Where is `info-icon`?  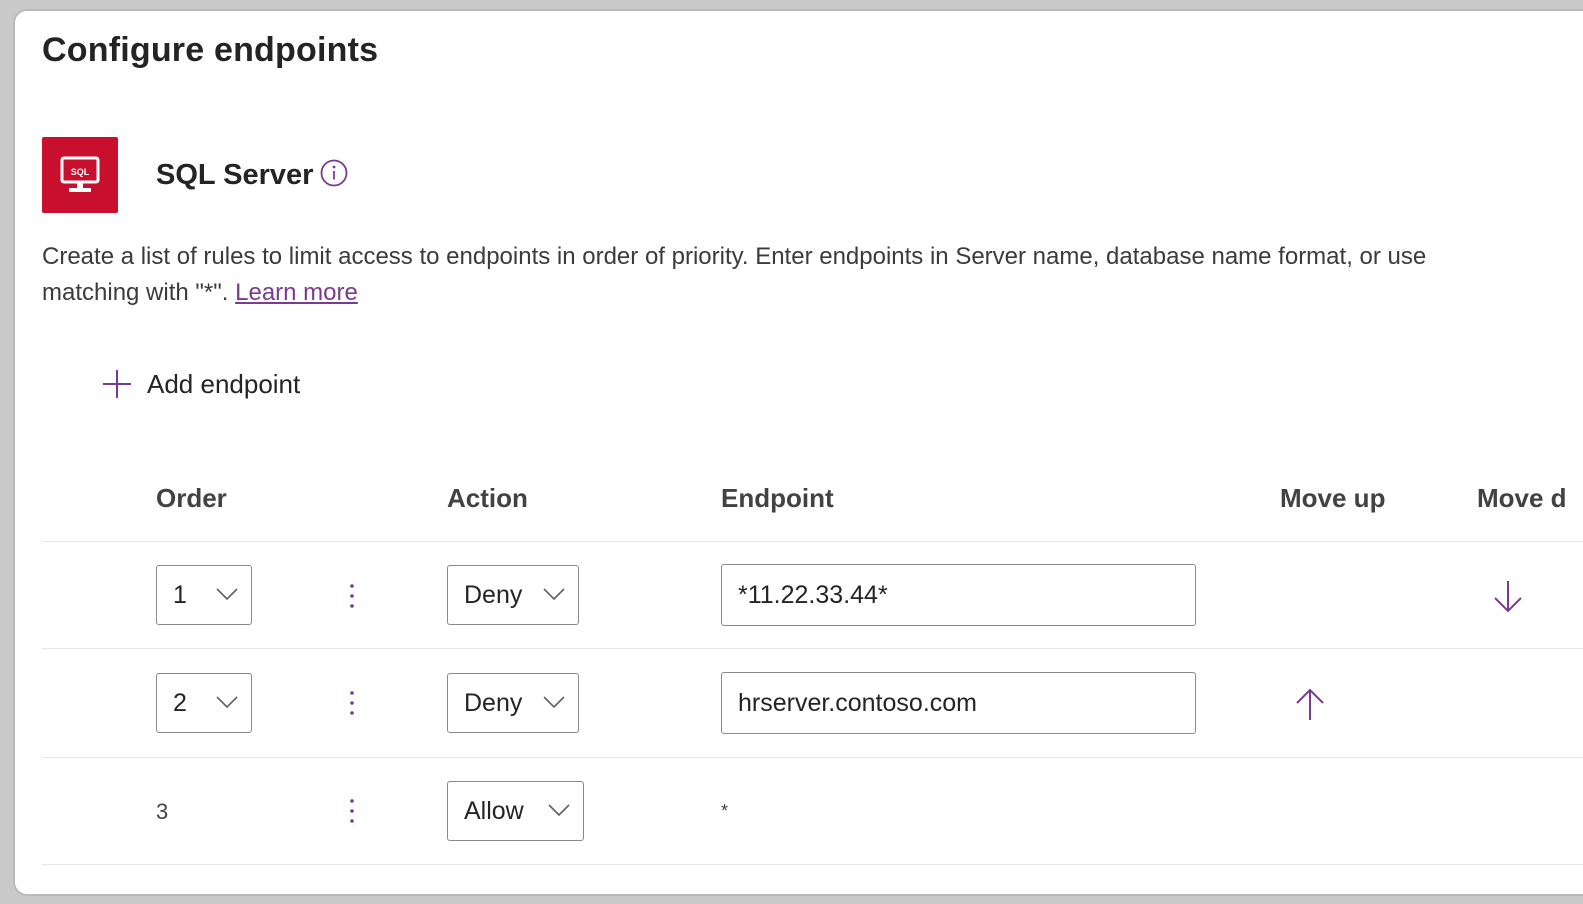
info-icon is located at coordinates (334, 173).